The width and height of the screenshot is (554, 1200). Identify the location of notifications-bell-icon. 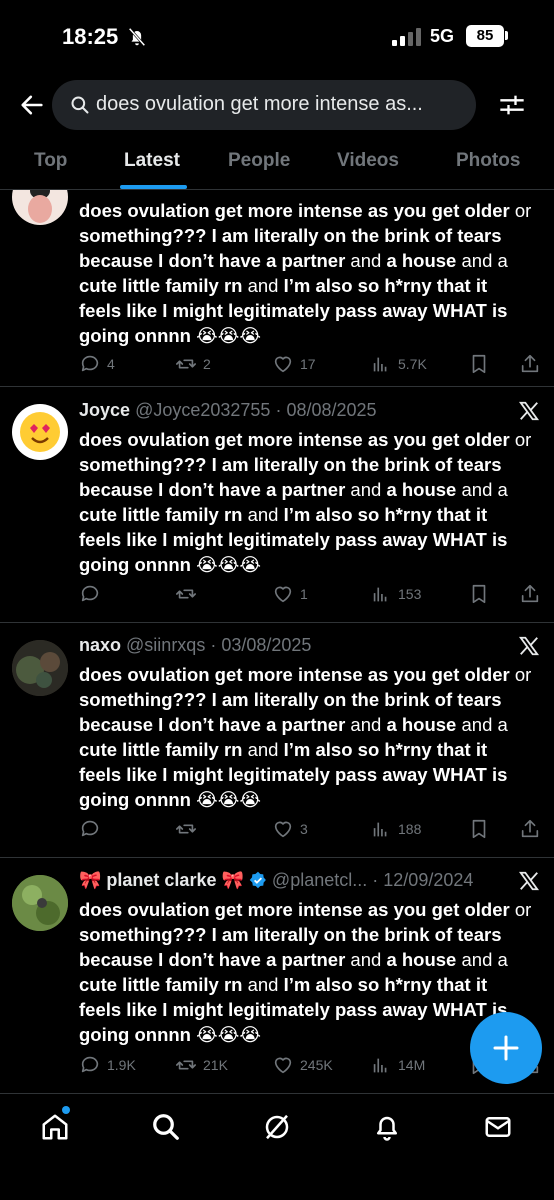
(387, 1127).